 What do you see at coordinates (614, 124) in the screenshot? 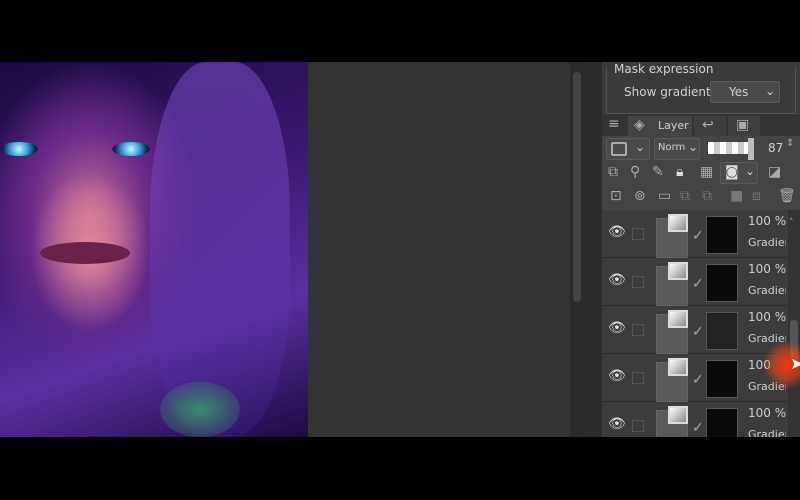
I see `menu-icon: ≡` at bounding box center [614, 124].